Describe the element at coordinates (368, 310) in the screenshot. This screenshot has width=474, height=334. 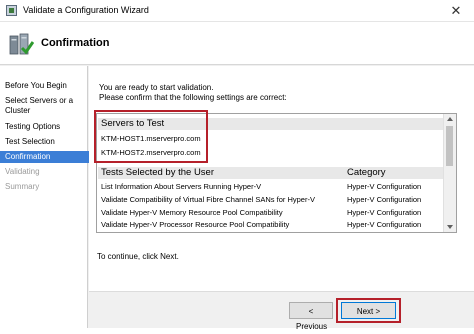
I see `next-highlight-box` at that location.